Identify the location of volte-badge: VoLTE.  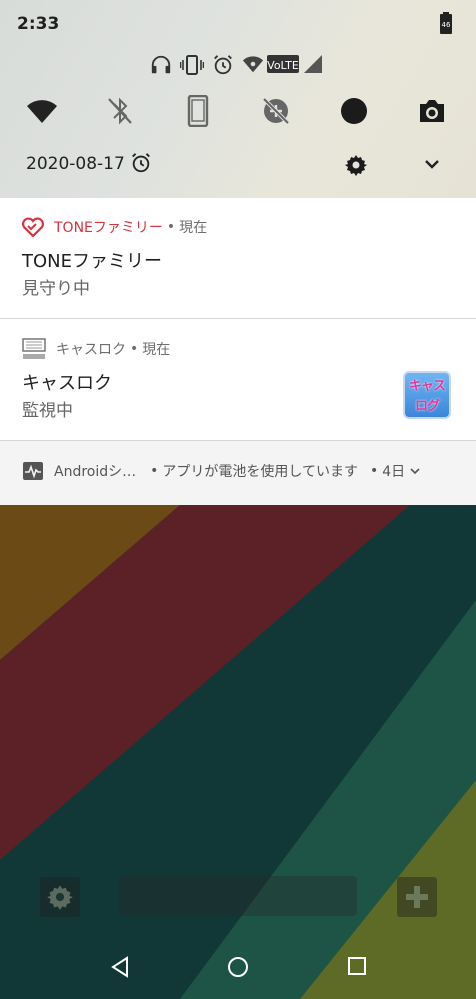
(283, 64).